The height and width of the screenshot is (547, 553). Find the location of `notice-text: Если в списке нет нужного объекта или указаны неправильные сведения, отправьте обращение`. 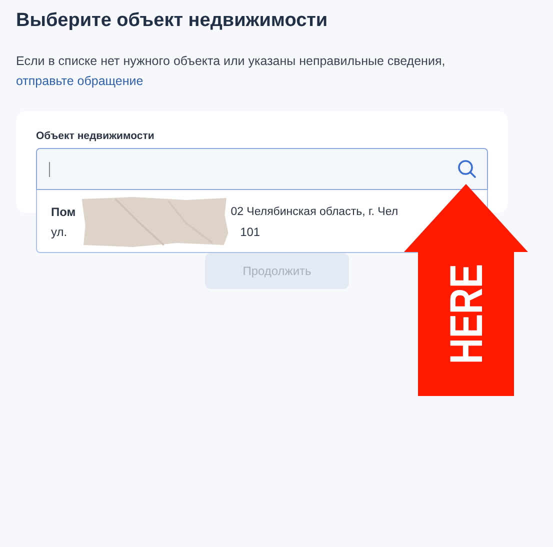

notice-text: Если в списке нет нужного объекта или указаны неправильные сведения, отправьте обращение is located at coordinates (231, 71).